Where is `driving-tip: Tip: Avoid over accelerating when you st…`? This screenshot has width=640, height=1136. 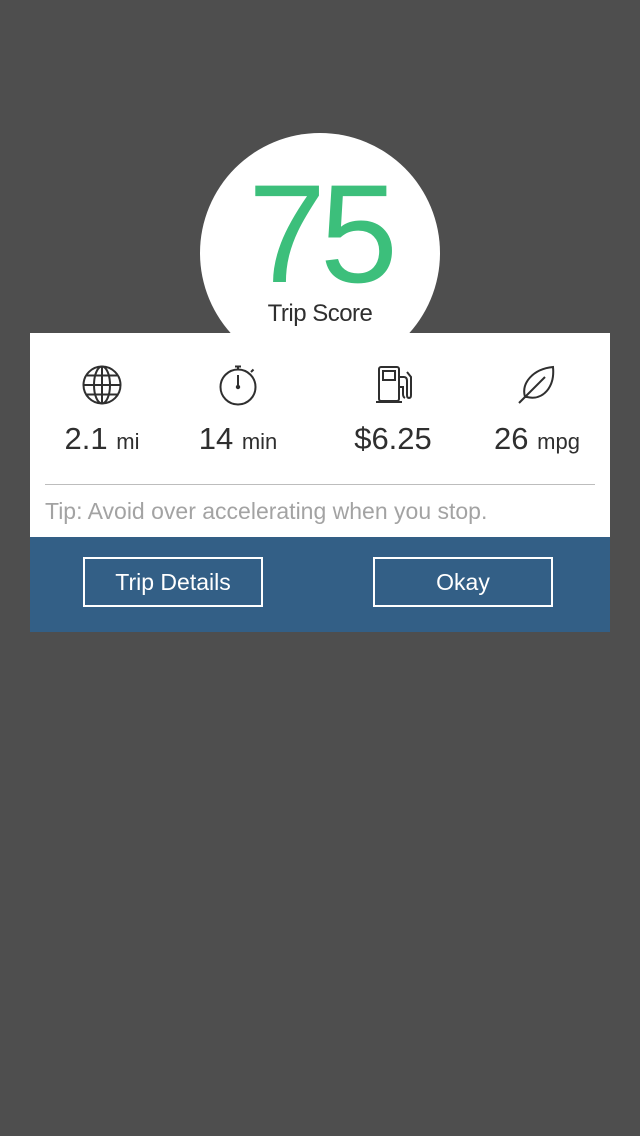 driving-tip: Tip: Avoid over accelerating when you st… is located at coordinates (266, 511).